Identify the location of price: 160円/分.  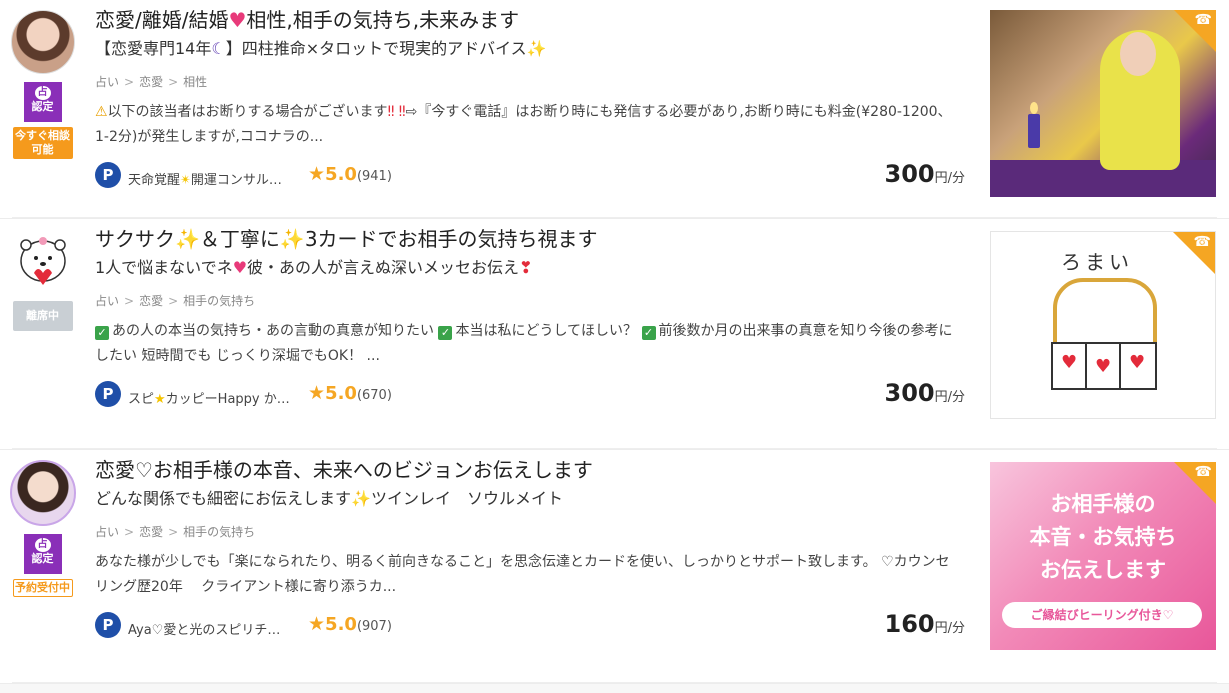
(925, 624).